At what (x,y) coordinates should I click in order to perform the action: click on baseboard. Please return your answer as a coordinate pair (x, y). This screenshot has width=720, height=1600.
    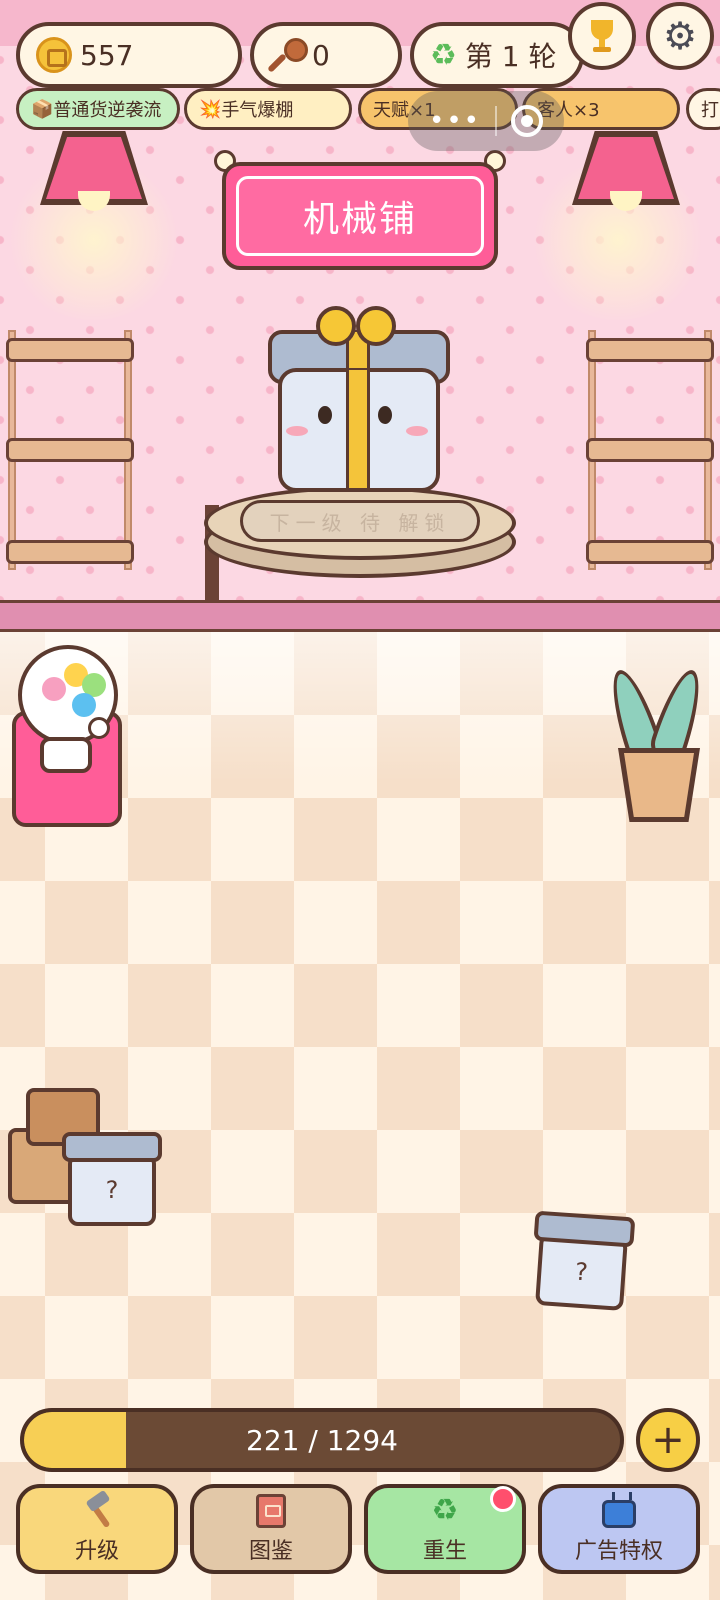
    Looking at the image, I should click on (360, 616).